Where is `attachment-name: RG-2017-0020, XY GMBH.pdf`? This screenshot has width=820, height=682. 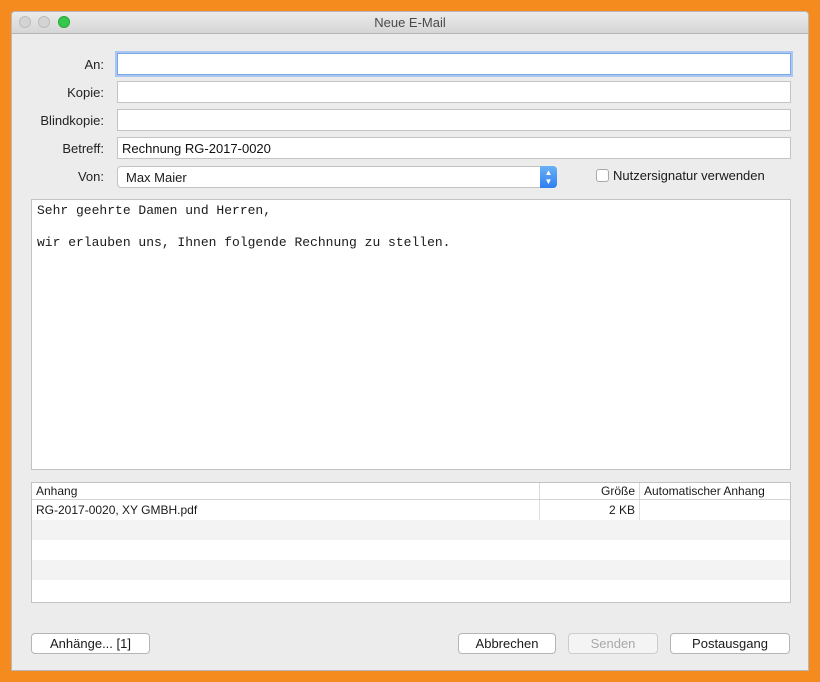 attachment-name: RG-2017-0020, XY GMBH.pdf is located at coordinates (286, 510).